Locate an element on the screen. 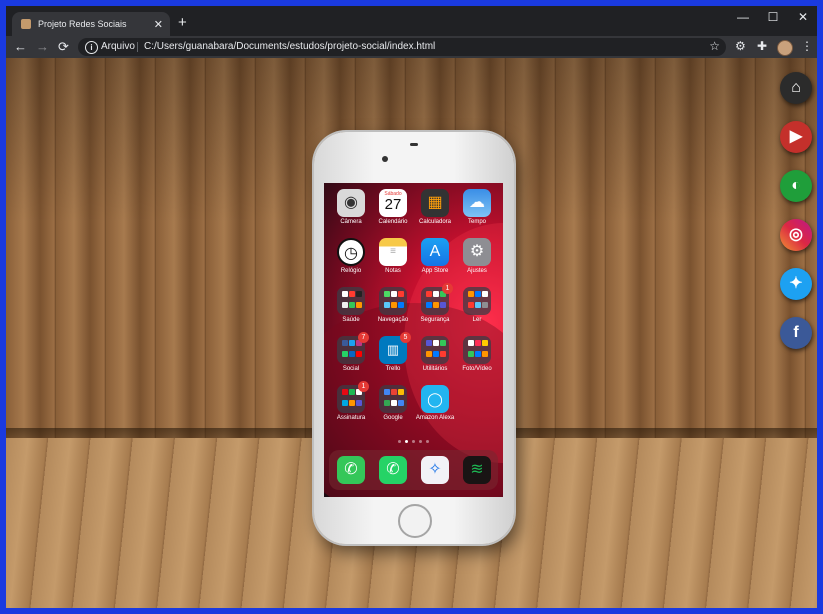 Image resolution: width=823 pixels, height=614 pixels. app-label: Social is located at coordinates (351, 369).